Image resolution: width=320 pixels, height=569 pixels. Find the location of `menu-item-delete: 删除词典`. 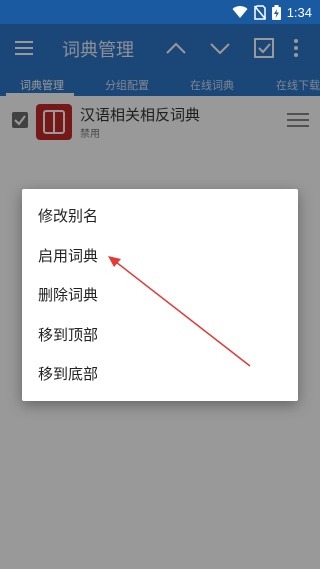

menu-item-delete: 删除词典 is located at coordinates (160, 296).